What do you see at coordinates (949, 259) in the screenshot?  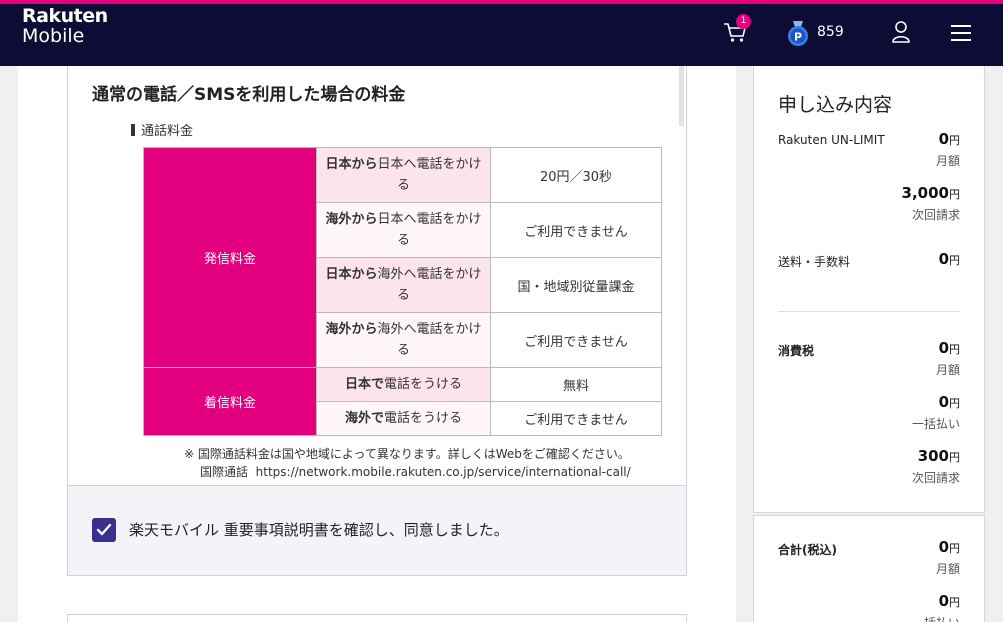 I see `shipping-fee-amount: 0円` at bounding box center [949, 259].